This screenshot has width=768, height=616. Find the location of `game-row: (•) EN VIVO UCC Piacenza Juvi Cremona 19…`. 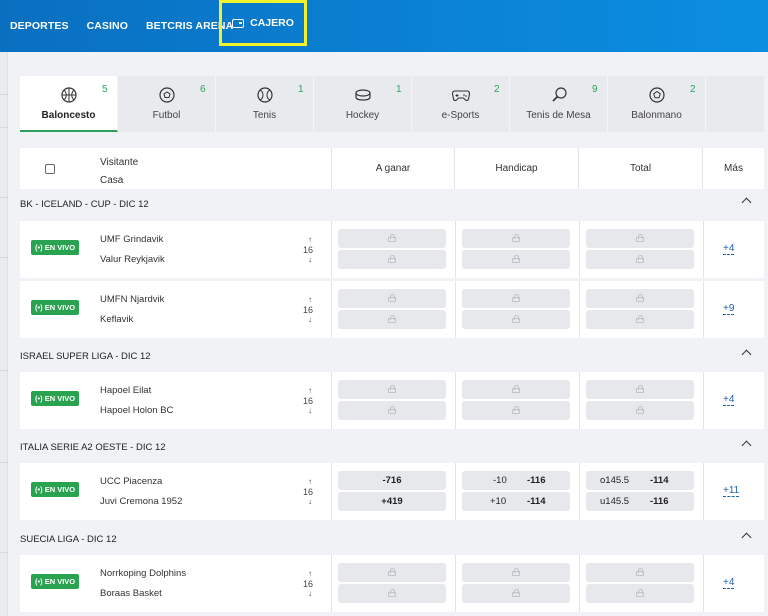

game-row: (•) EN VIVO UCC Piacenza Juvi Cremona 19… is located at coordinates (392, 491).